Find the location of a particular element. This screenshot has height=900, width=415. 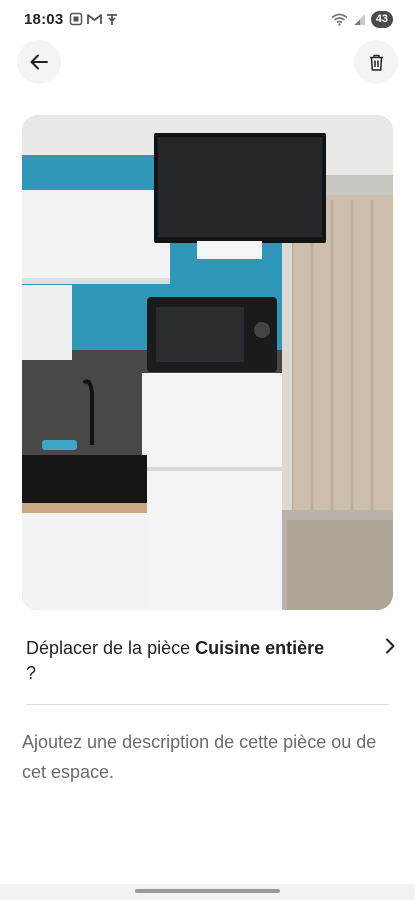

signal-icon is located at coordinates (359, 19).